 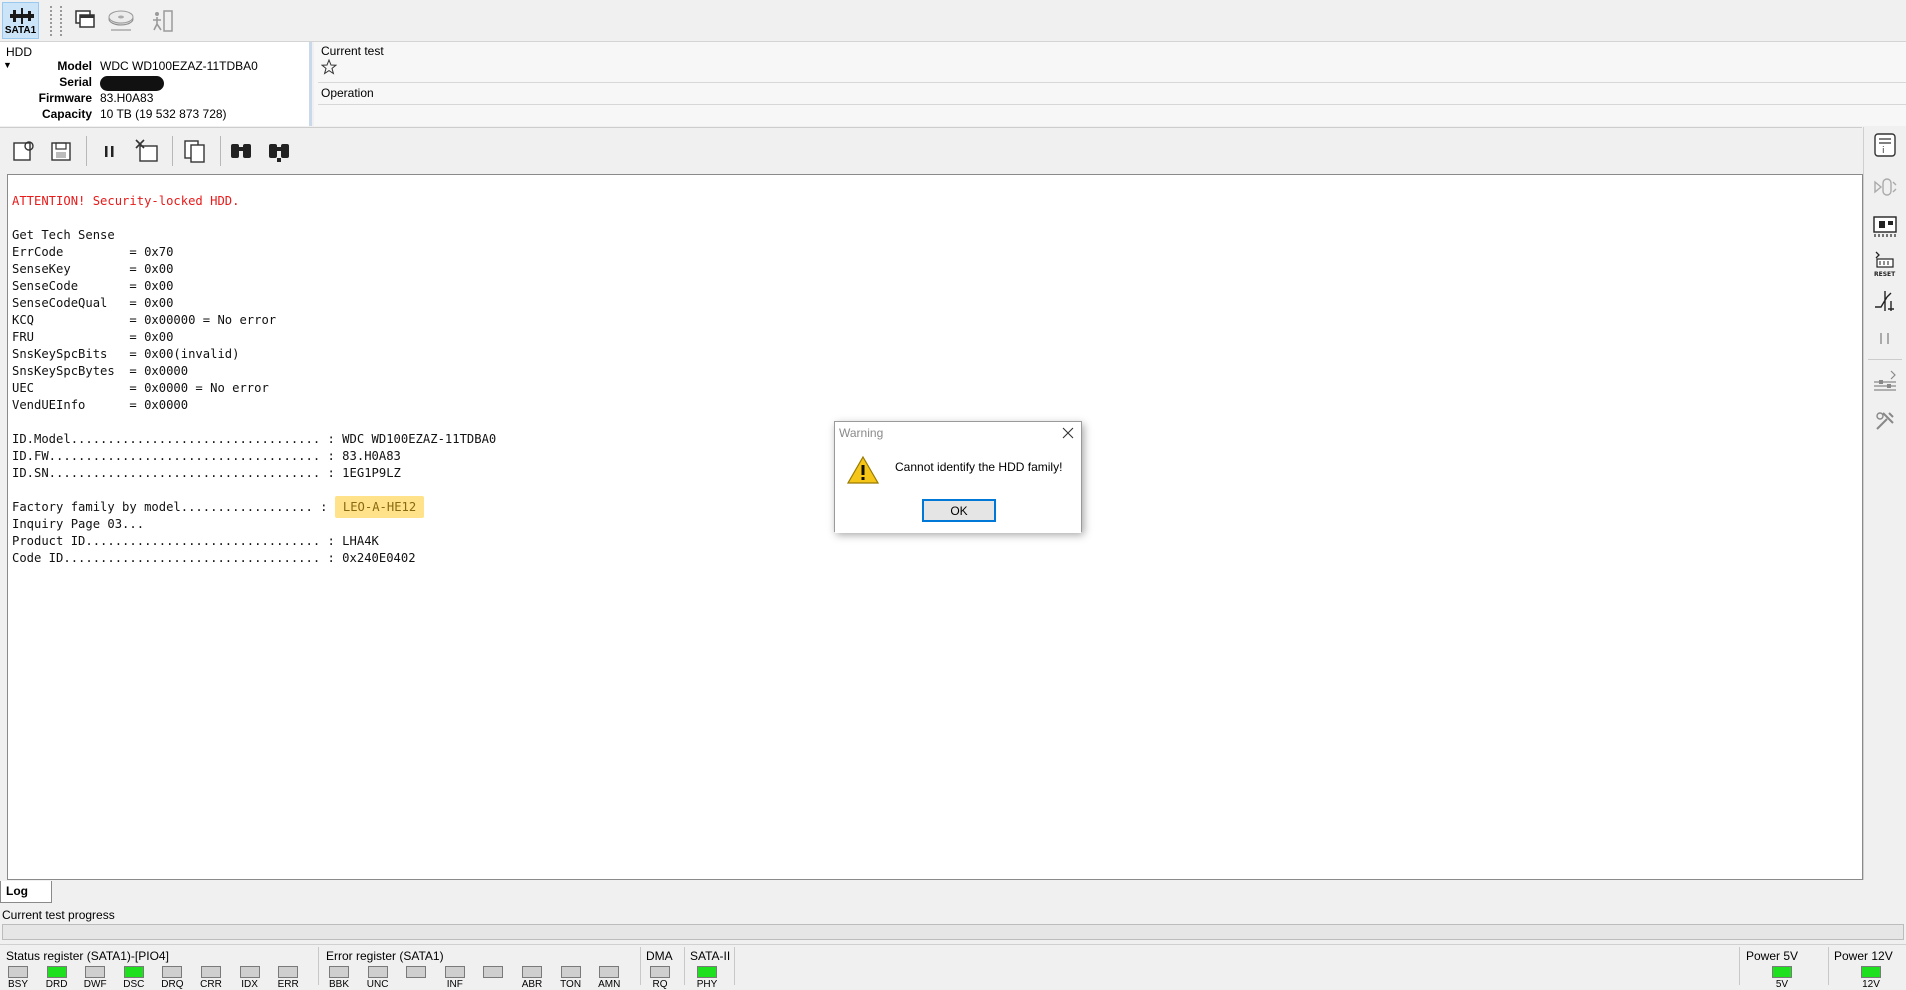 What do you see at coordinates (1885, 263) in the screenshot?
I see `reset-icon: RESET` at bounding box center [1885, 263].